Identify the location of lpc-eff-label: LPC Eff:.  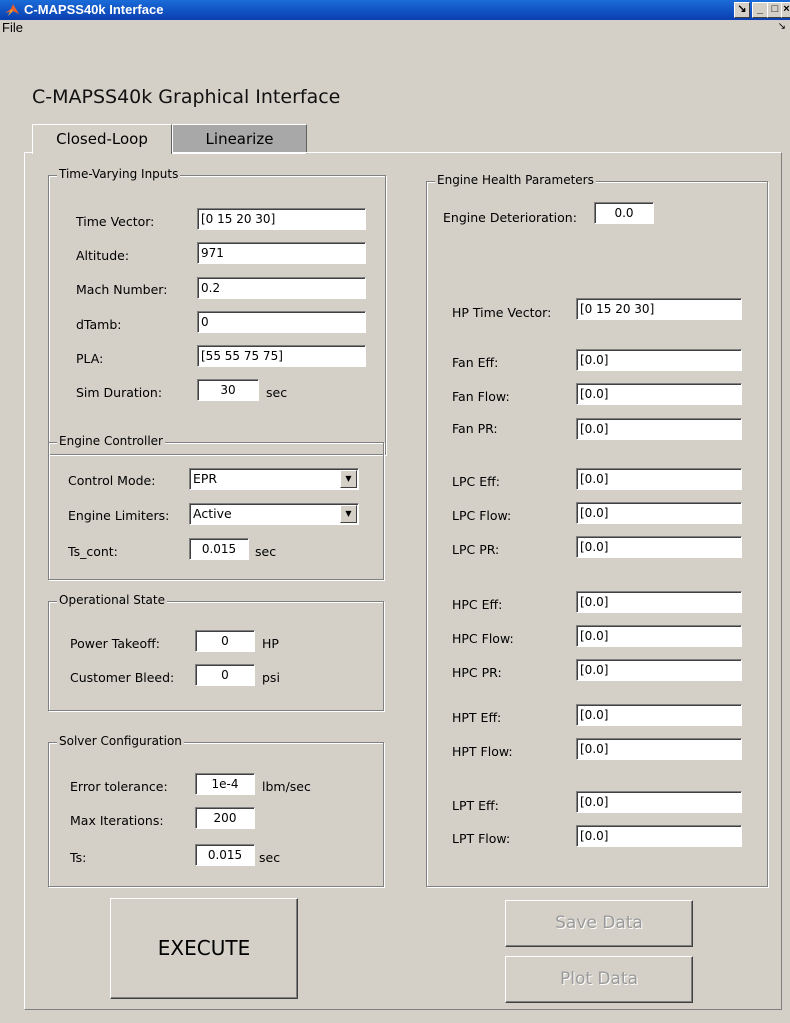
(476, 481).